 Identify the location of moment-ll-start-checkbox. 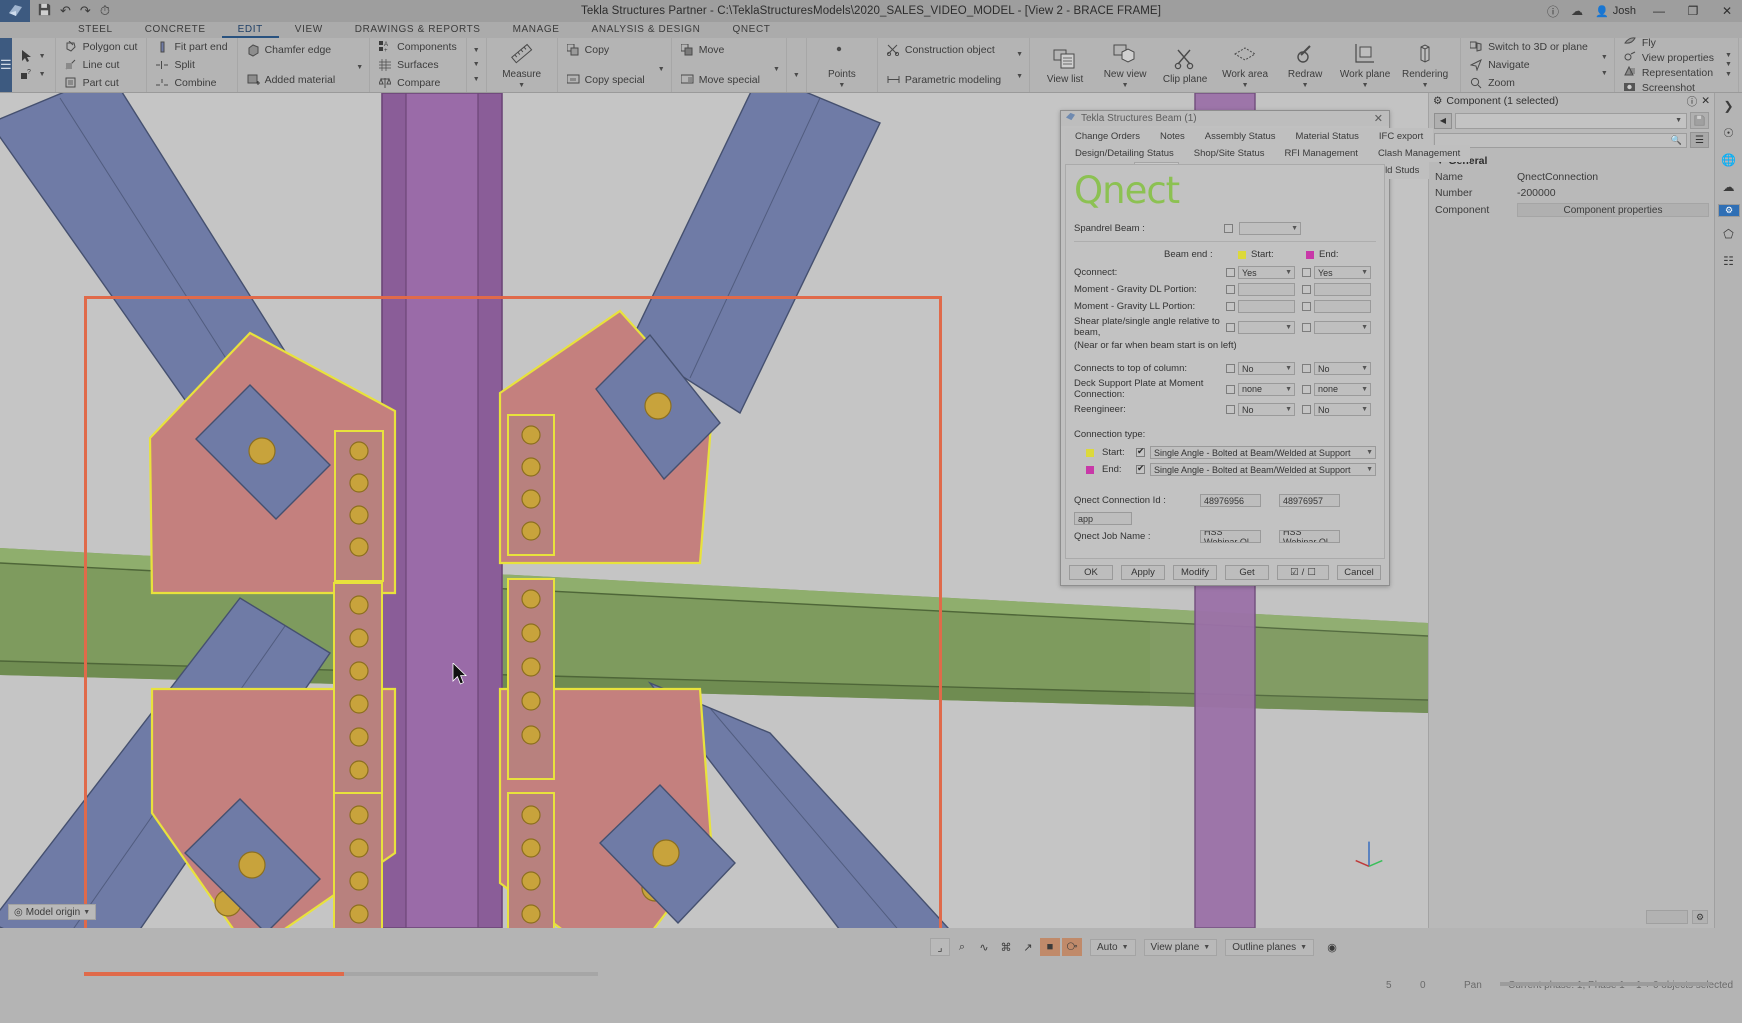
(1230, 306).